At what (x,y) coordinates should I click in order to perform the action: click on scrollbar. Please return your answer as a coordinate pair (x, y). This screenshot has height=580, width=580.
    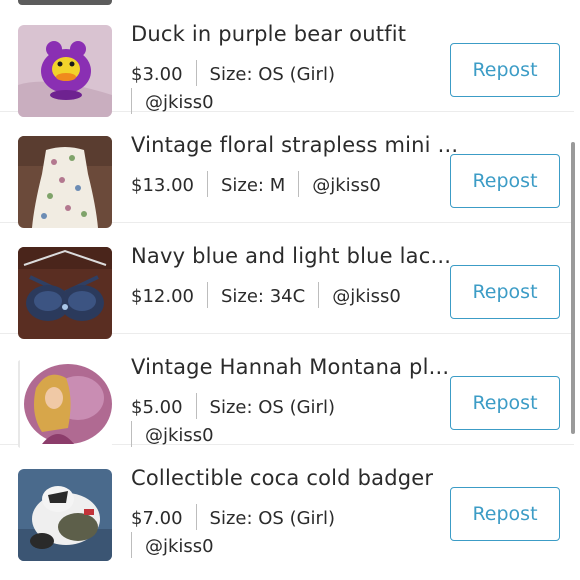
    Looking at the image, I should click on (573, 288).